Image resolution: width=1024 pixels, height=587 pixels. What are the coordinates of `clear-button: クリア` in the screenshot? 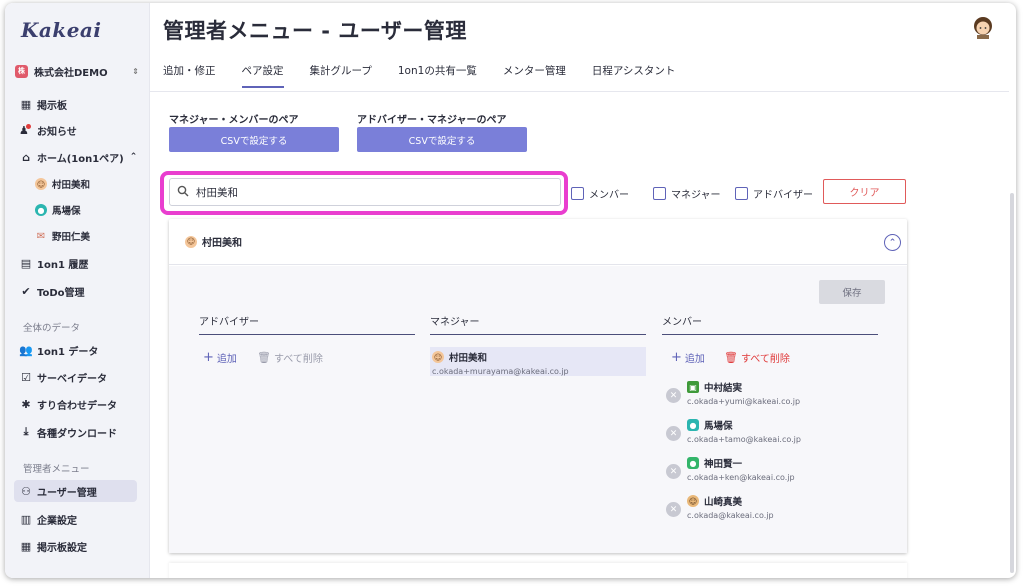 It's located at (864, 191).